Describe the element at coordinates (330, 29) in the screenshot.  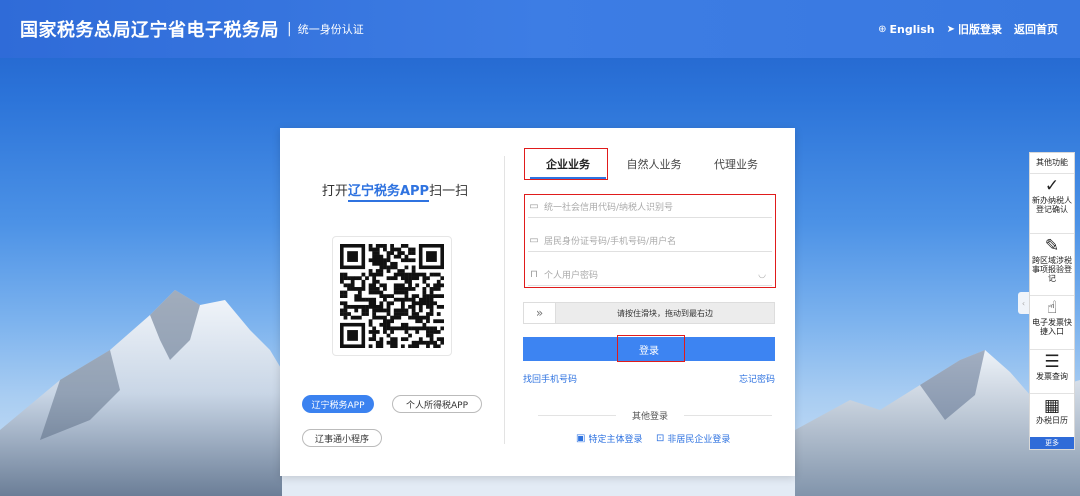
I see `header-subtitle: 统一身份认证` at that location.